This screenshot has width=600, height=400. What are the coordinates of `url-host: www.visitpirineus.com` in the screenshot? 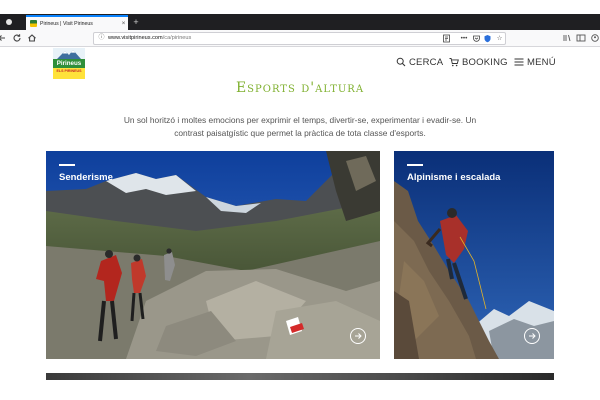 It's located at (135, 38).